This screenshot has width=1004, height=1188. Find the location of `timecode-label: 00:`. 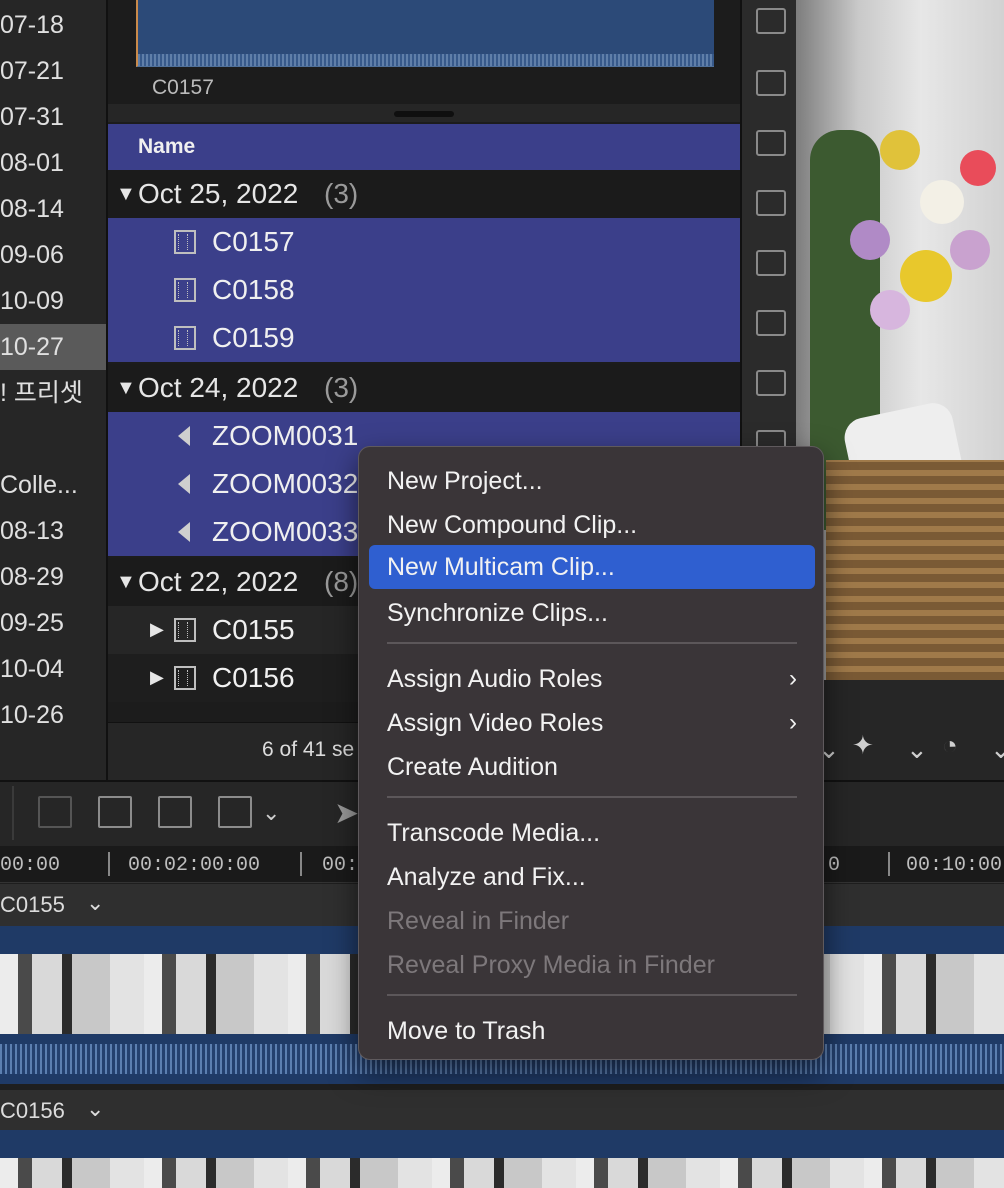

timecode-label: 00: is located at coordinates (340, 865).